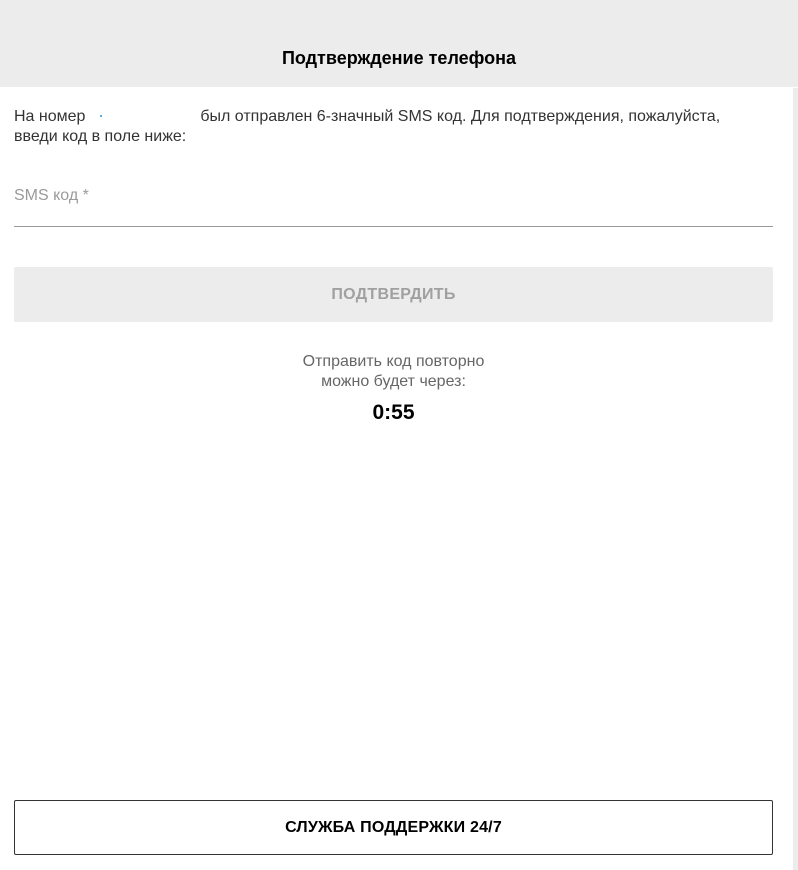 Image resolution: width=798 pixels, height=870 pixels. What do you see at coordinates (795, 479) in the screenshot?
I see `scrollbar-track` at bounding box center [795, 479].